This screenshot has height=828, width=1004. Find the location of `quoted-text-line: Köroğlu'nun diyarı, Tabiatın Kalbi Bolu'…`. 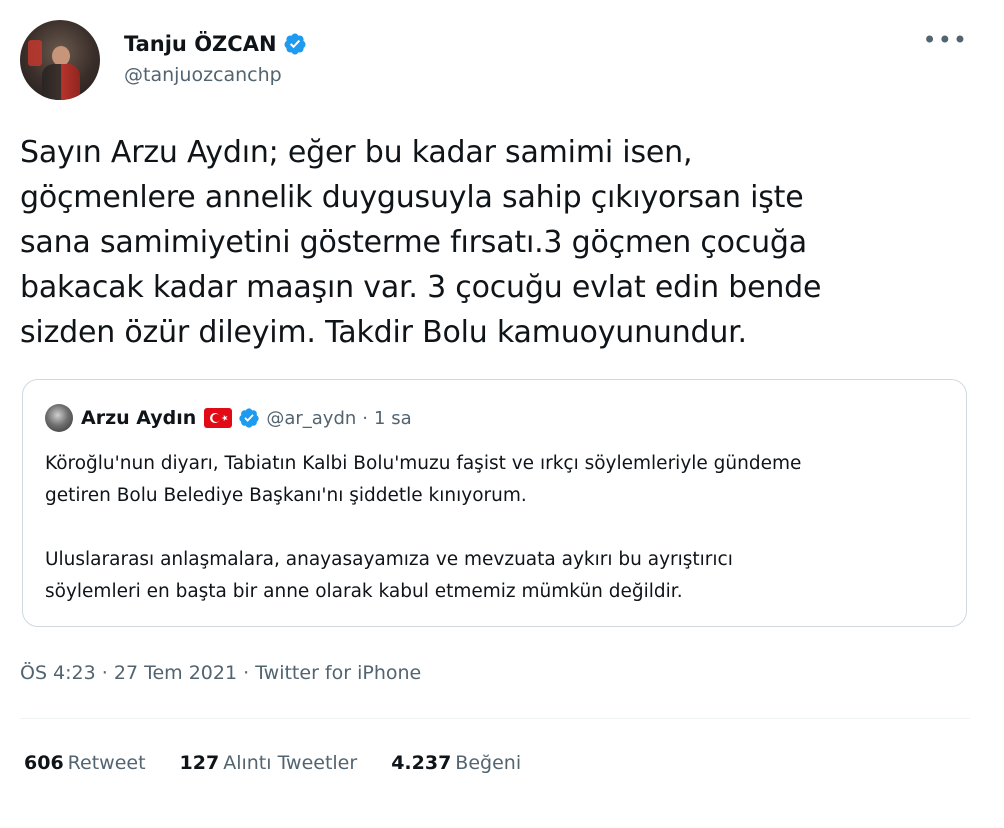

quoted-text-line: Köroğlu'nun diyarı, Tabiatın Kalbi Bolu'… is located at coordinates (423, 463).